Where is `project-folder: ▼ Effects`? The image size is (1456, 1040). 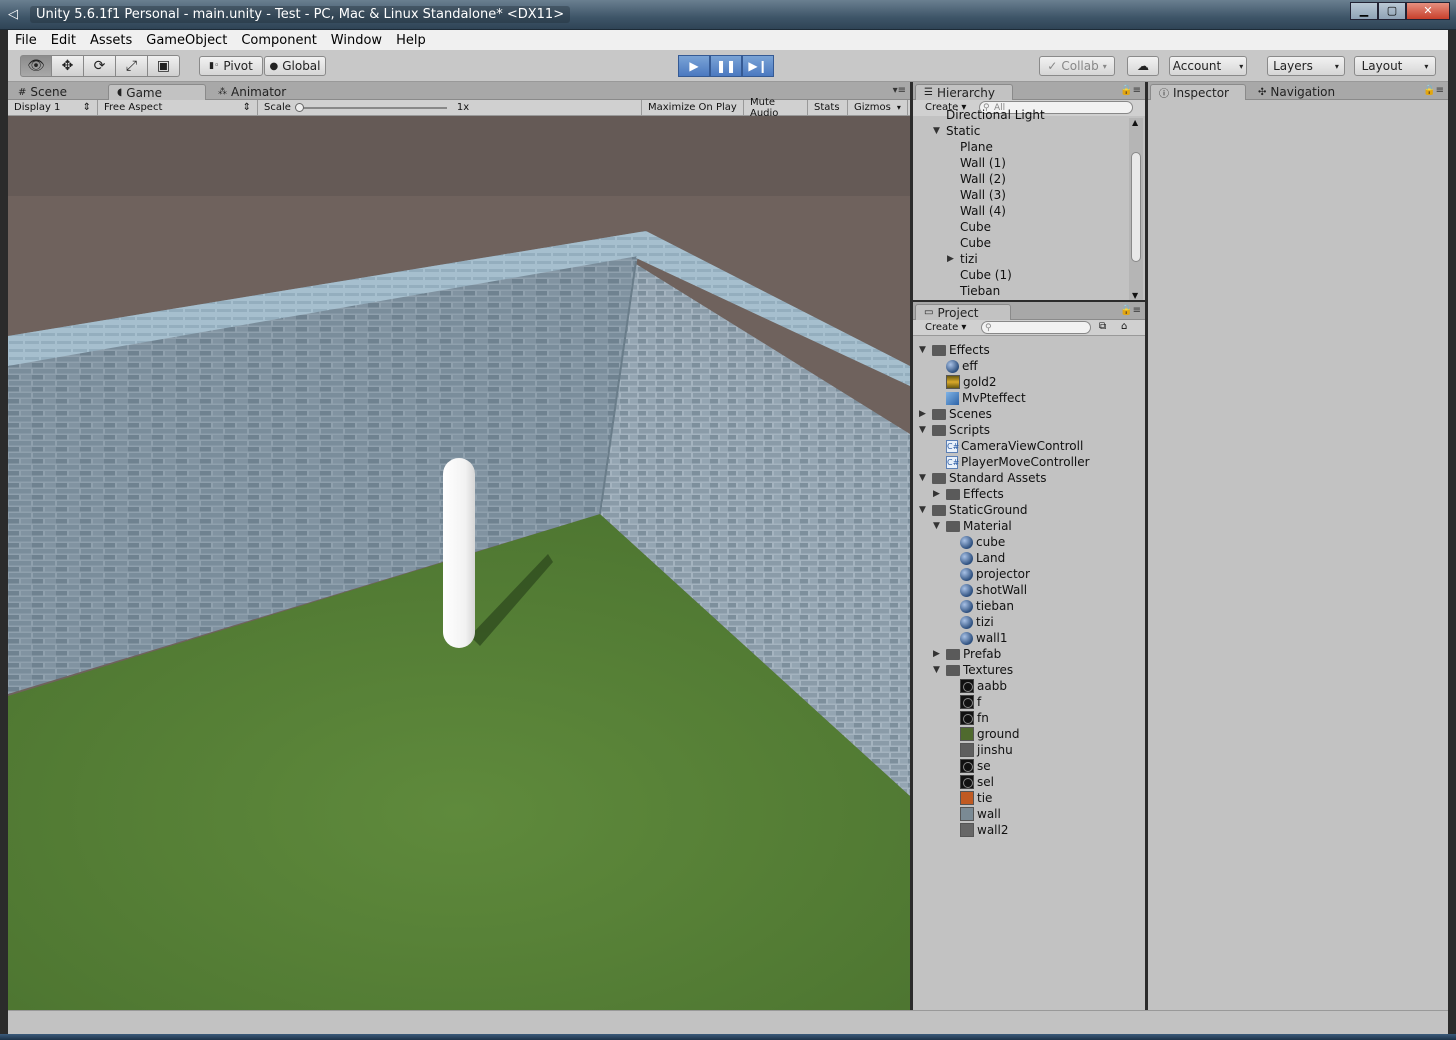
project-folder: ▼ Effects is located at coordinates (954, 350).